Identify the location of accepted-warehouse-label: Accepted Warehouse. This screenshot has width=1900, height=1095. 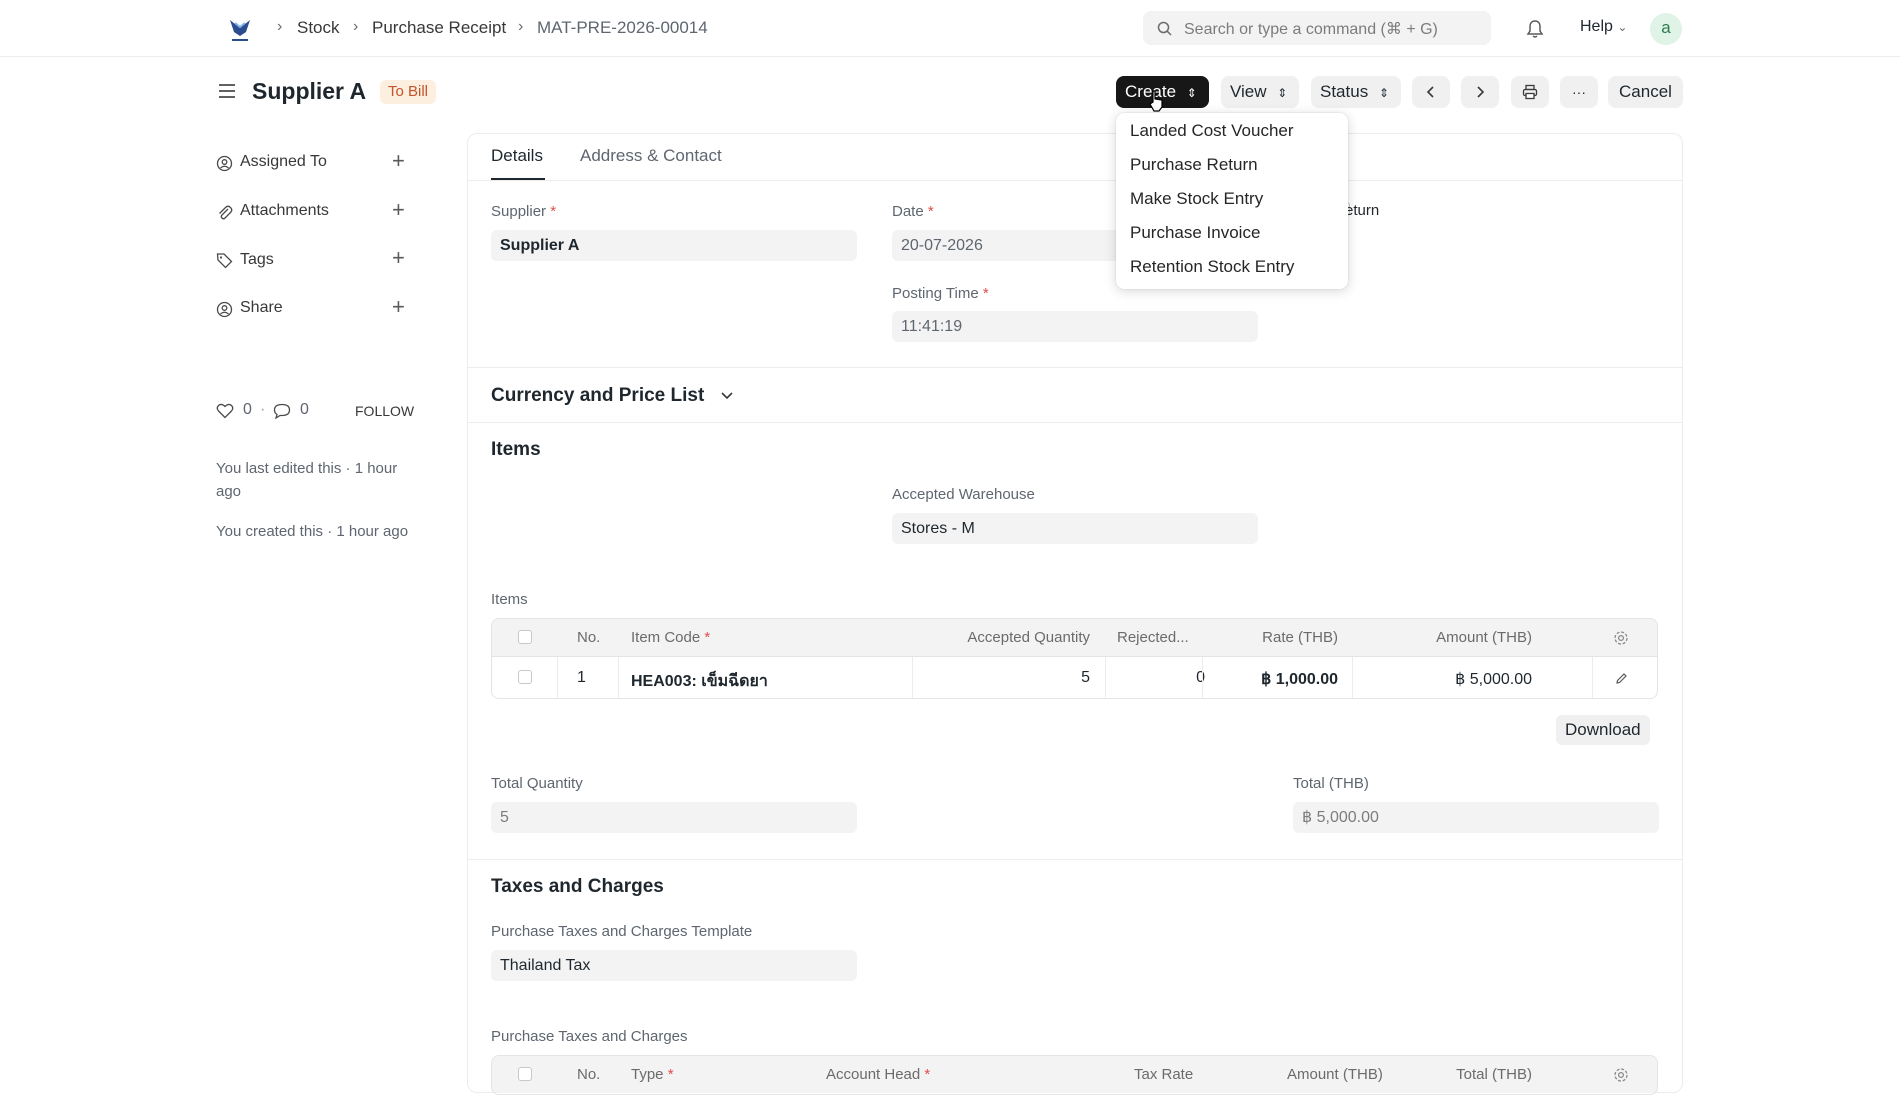
(963, 494).